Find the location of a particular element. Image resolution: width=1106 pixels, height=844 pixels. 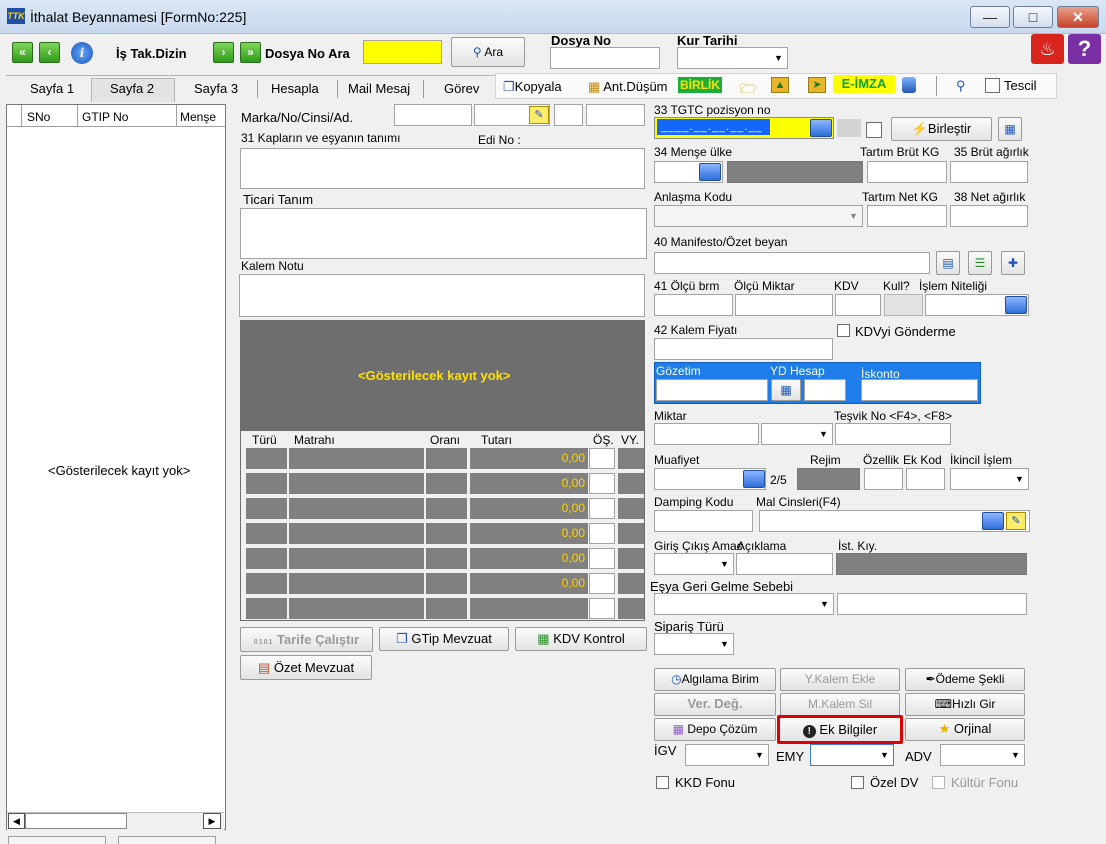

ant-dusum-button: ▦ Ant.Düşüm is located at coordinates (628, 87).